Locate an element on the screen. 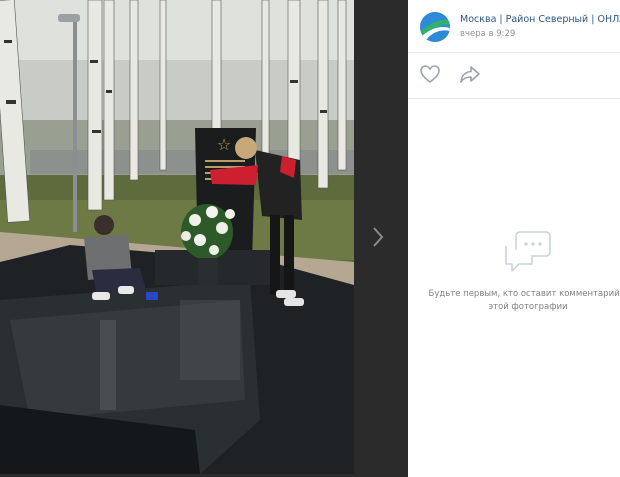 Image resolution: width=620 pixels, height=477 pixels. group-logo-icon is located at coordinates (435, 27).